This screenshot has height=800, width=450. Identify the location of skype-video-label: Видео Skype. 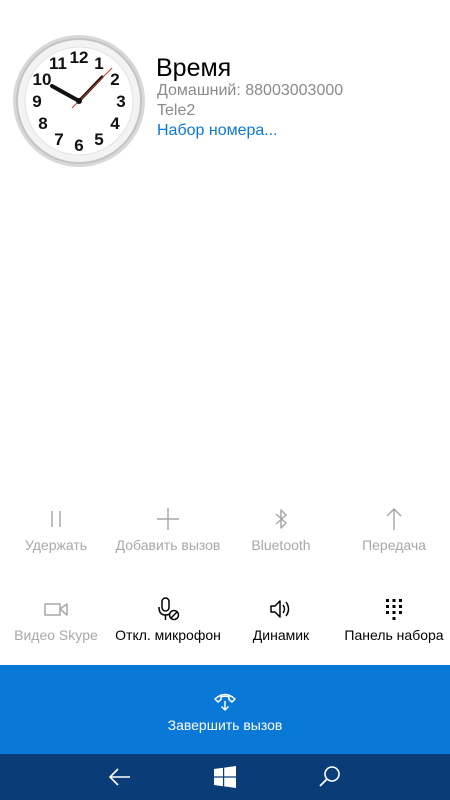
(56, 635).